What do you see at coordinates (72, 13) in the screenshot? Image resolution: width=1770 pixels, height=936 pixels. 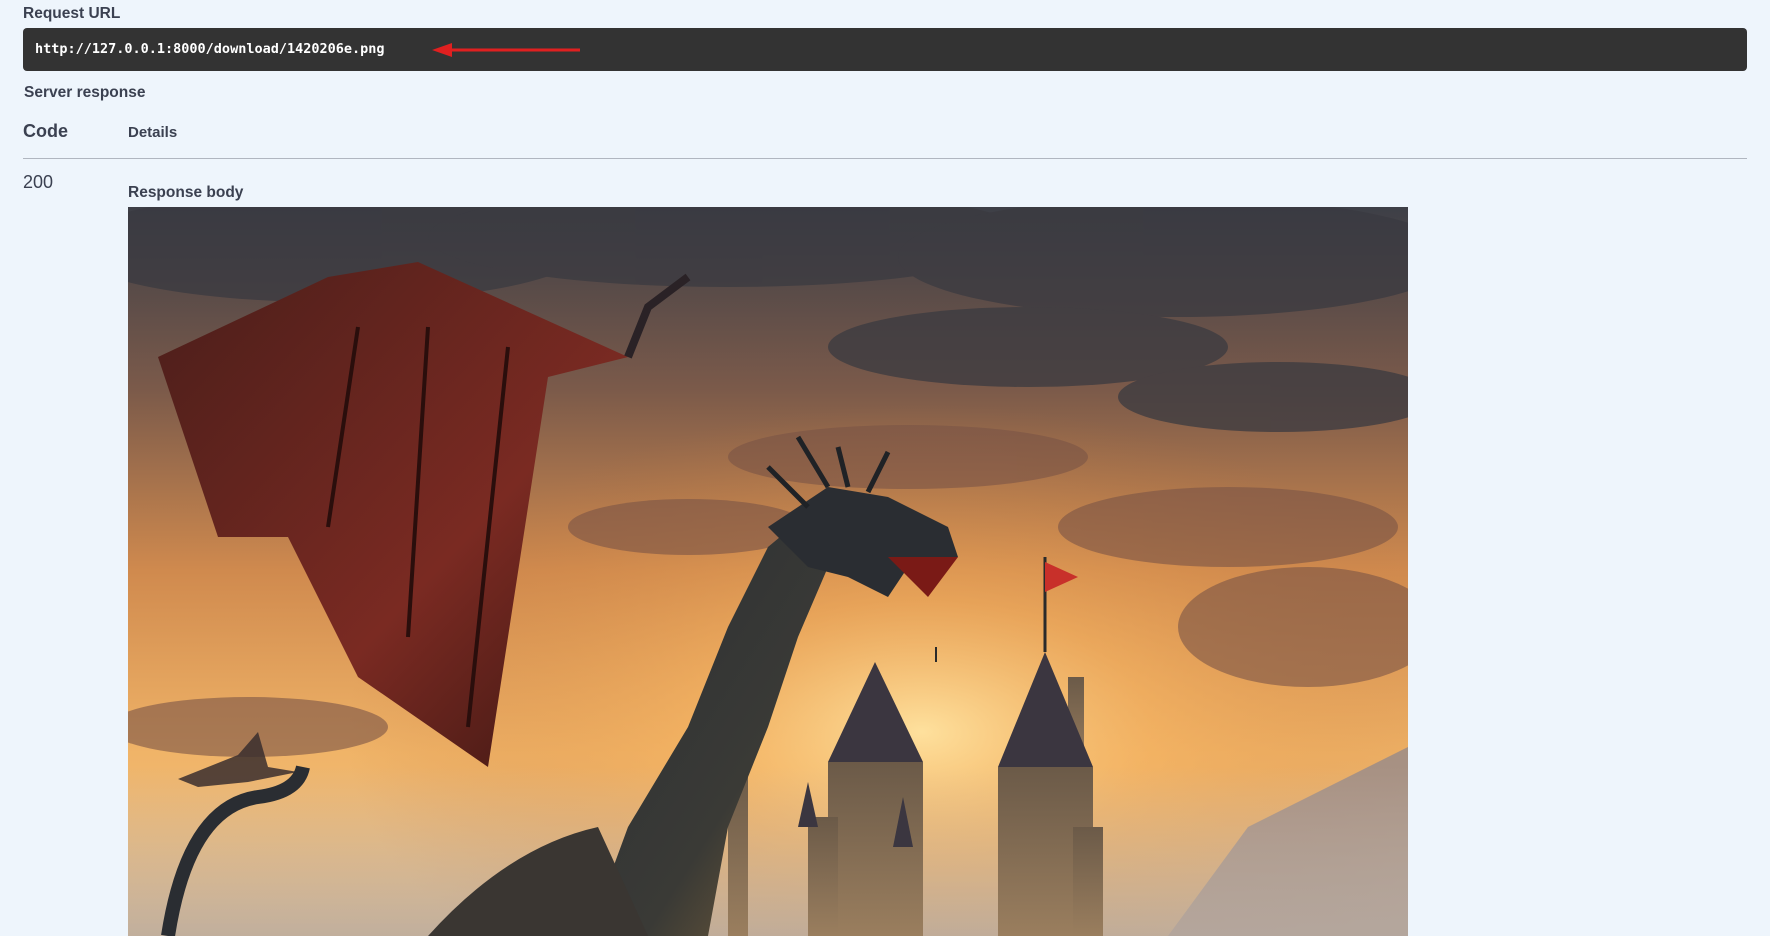 I see `request-url-label: Request URL` at bounding box center [72, 13].